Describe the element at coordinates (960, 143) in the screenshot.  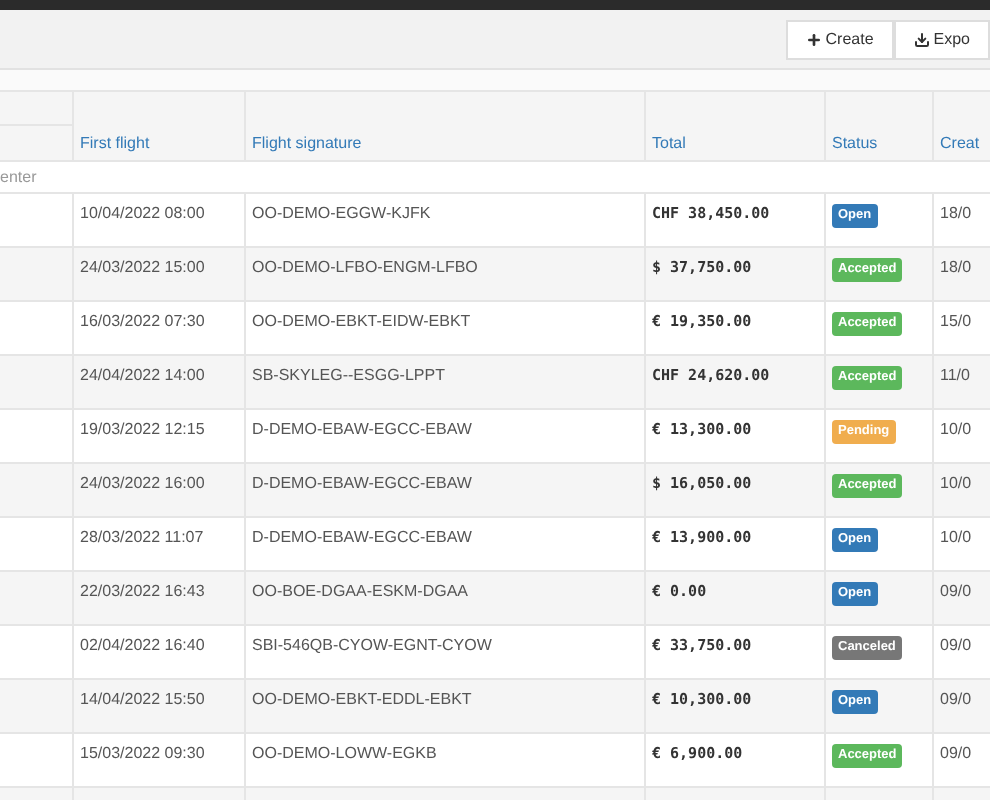
I see `column-header: Creat` at that location.